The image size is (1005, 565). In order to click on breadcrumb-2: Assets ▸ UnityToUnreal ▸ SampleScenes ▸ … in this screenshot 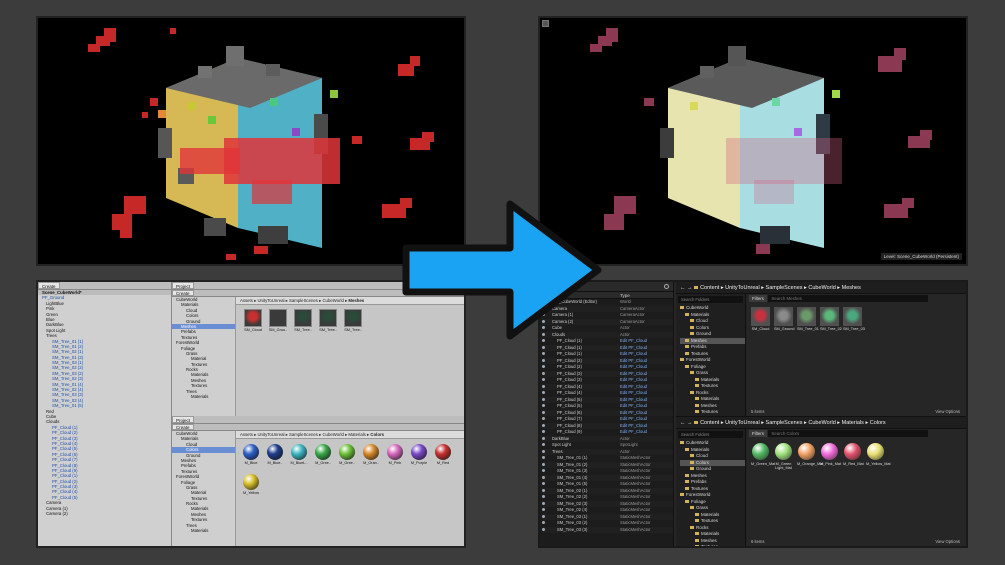, I will do `click(350, 435)`.